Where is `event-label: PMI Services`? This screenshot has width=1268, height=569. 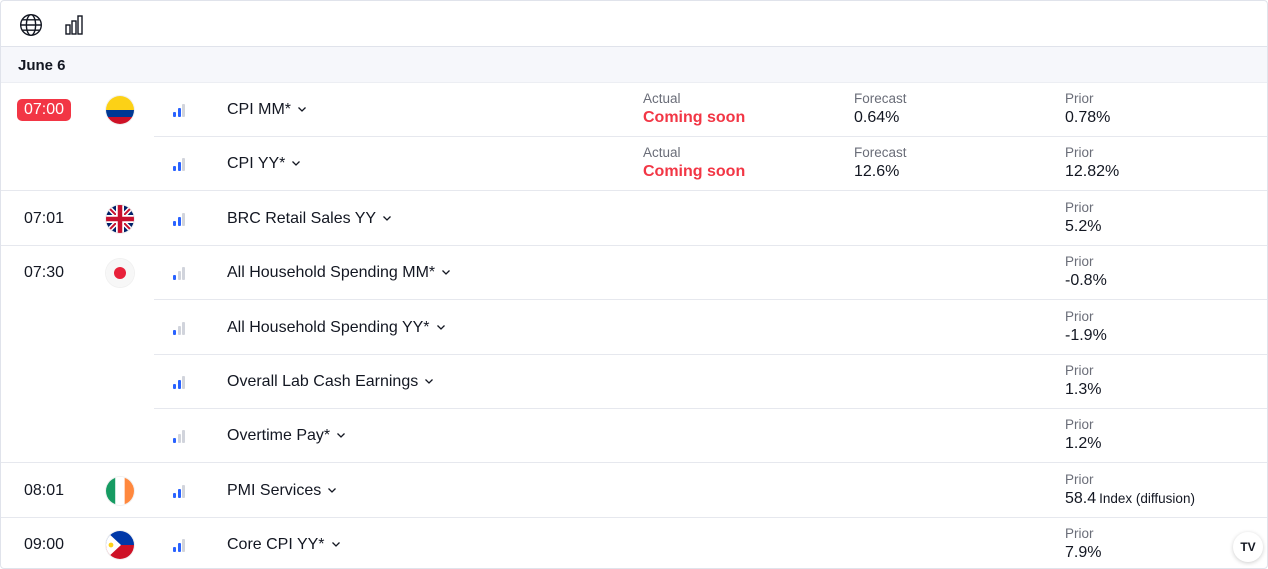 event-label: PMI Services is located at coordinates (274, 490).